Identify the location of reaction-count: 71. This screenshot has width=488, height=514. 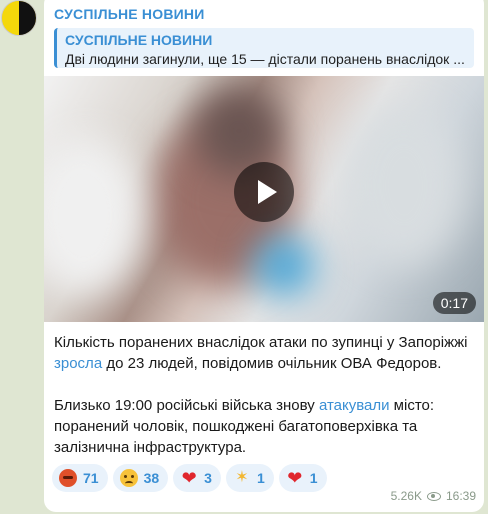
(91, 478).